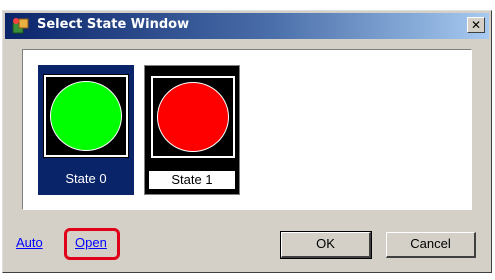 This screenshot has width=495, height=280. I want to click on ok-button: OK, so click(326, 245).